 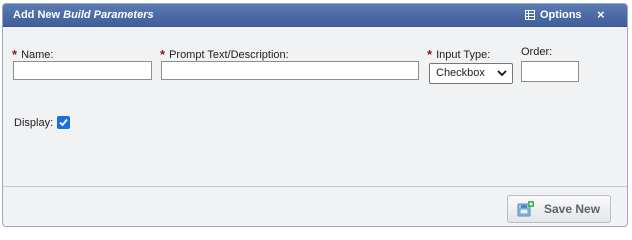 I want to click on display-checkbox, so click(x=63, y=122).